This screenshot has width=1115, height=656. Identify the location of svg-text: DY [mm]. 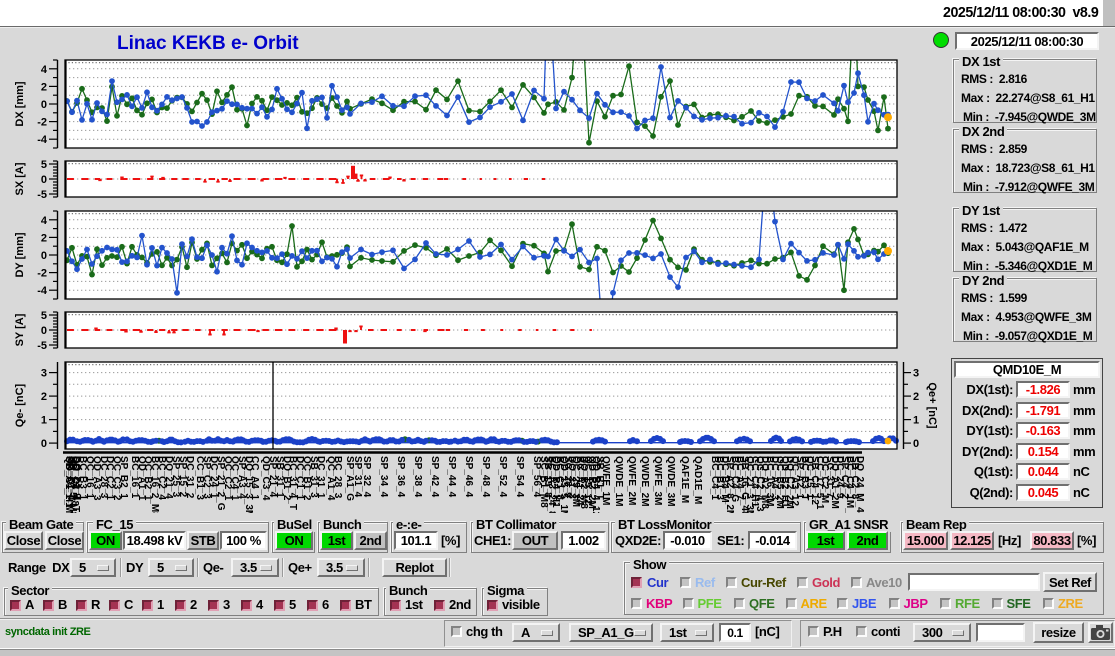
(20, 254).